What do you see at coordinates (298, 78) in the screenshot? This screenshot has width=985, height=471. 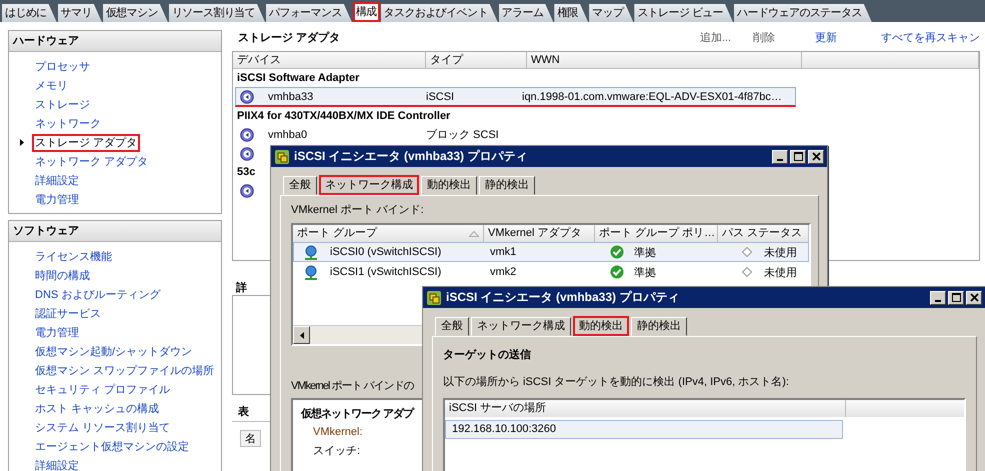 I see `group-label: iSCSI Software Adapter` at bounding box center [298, 78].